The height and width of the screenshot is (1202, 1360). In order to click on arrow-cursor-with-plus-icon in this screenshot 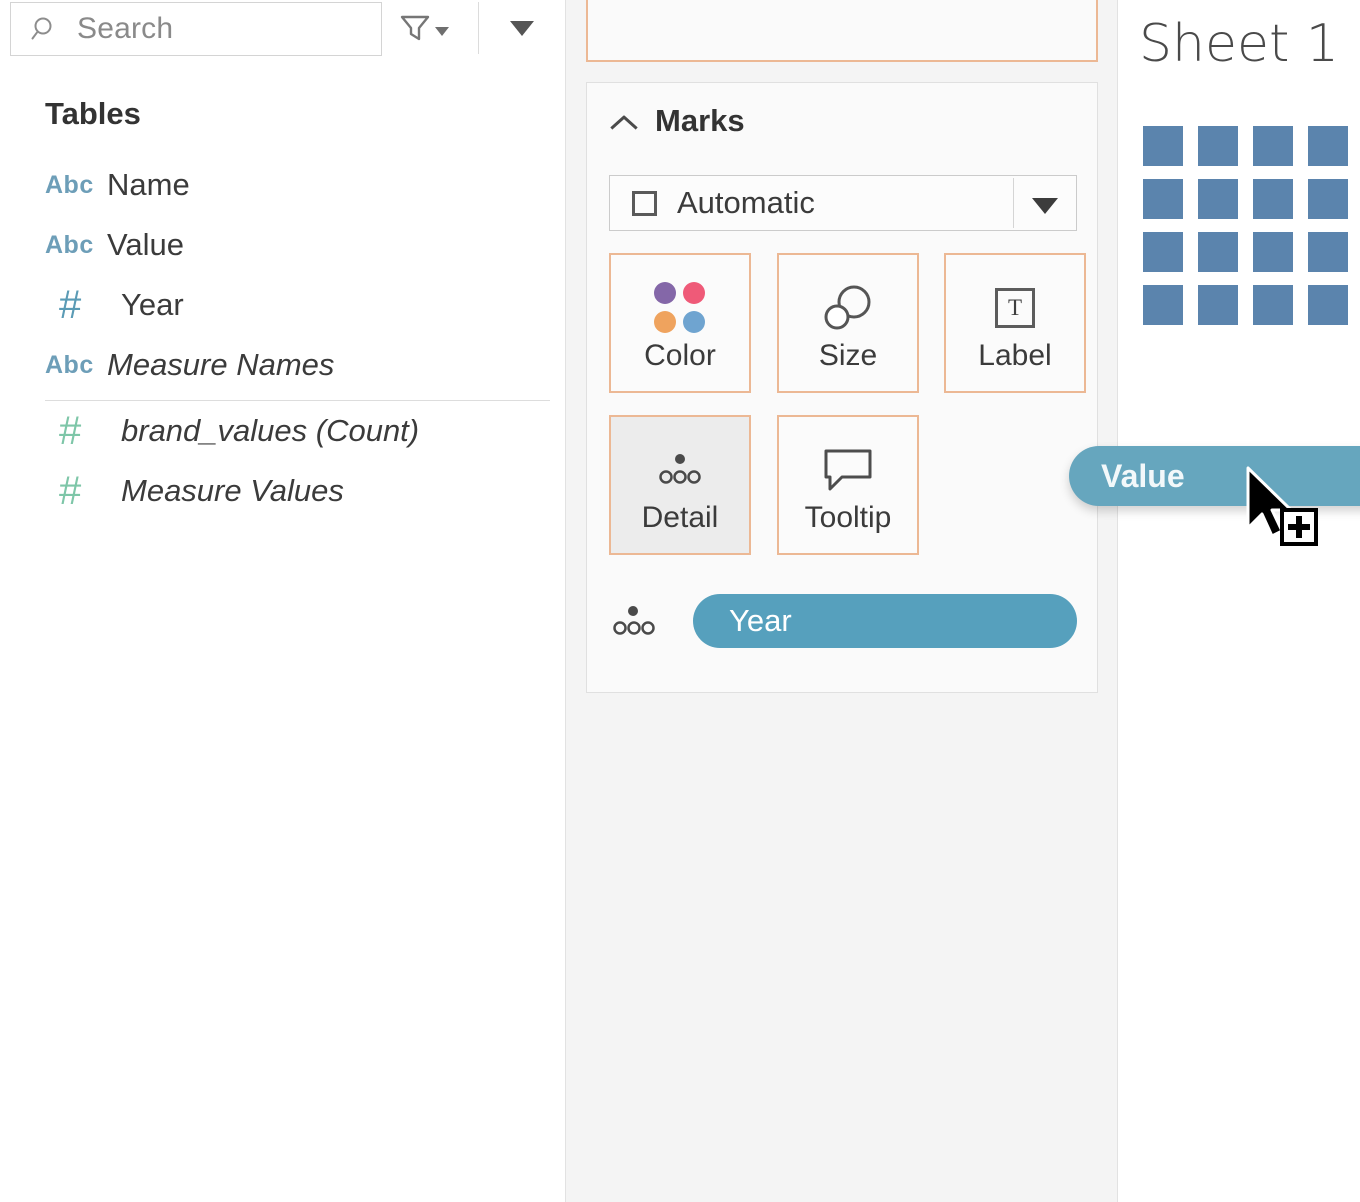, I will do `click(1282, 506)`.